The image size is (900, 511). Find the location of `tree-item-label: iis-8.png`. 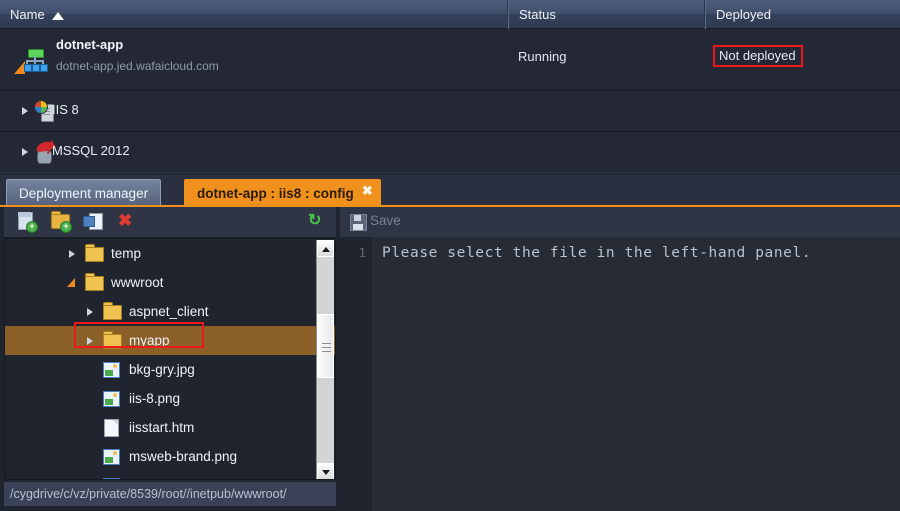

tree-item-label: iis-8.png is located at coordinates (155, 399).